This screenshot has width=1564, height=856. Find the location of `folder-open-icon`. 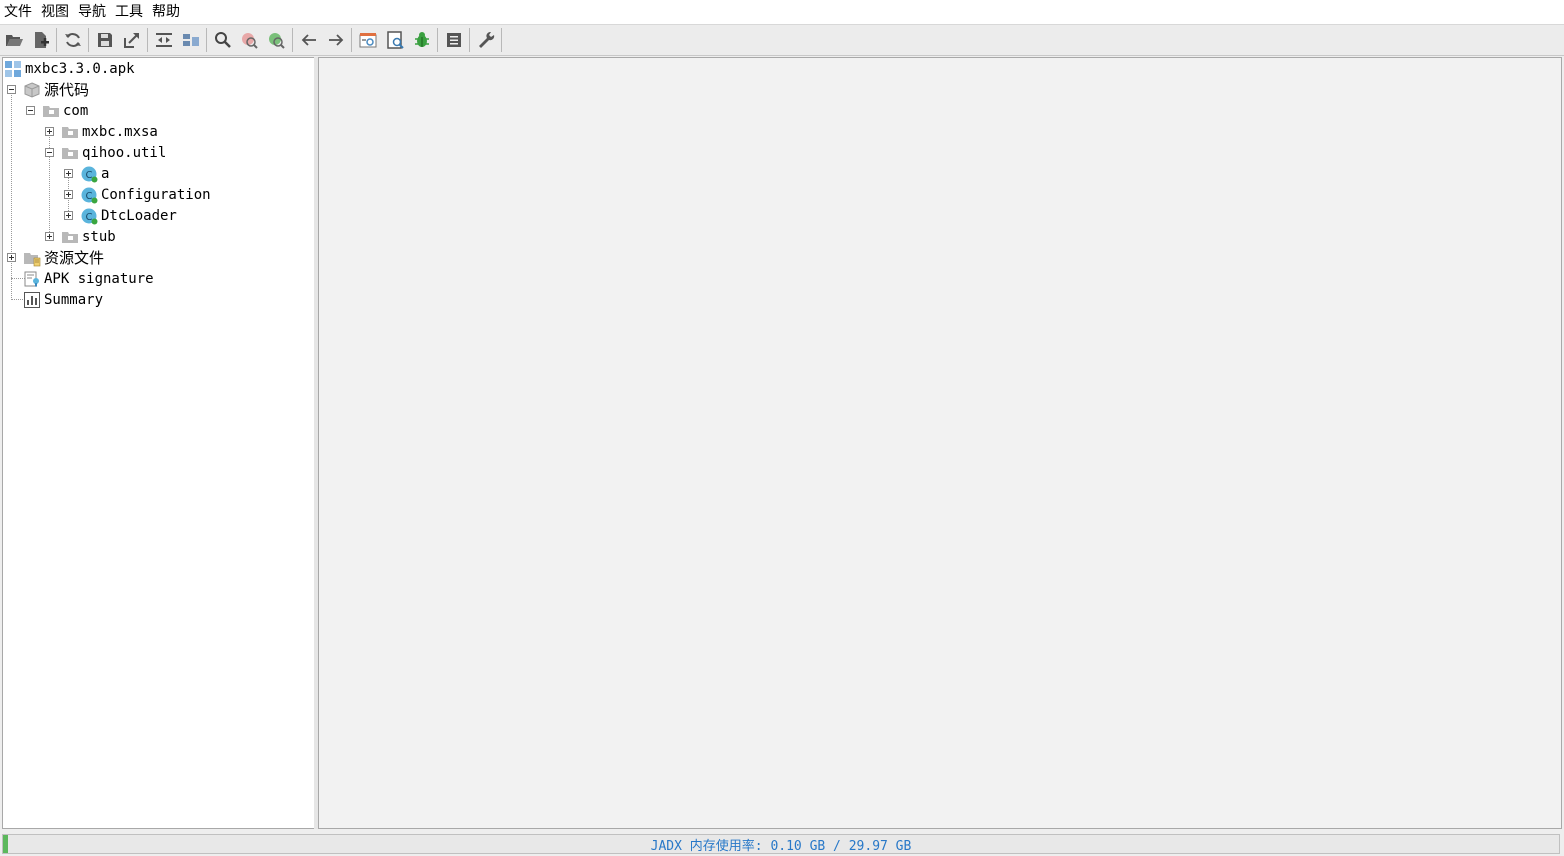

folder-open-icon is located at coordinates (14, 40).